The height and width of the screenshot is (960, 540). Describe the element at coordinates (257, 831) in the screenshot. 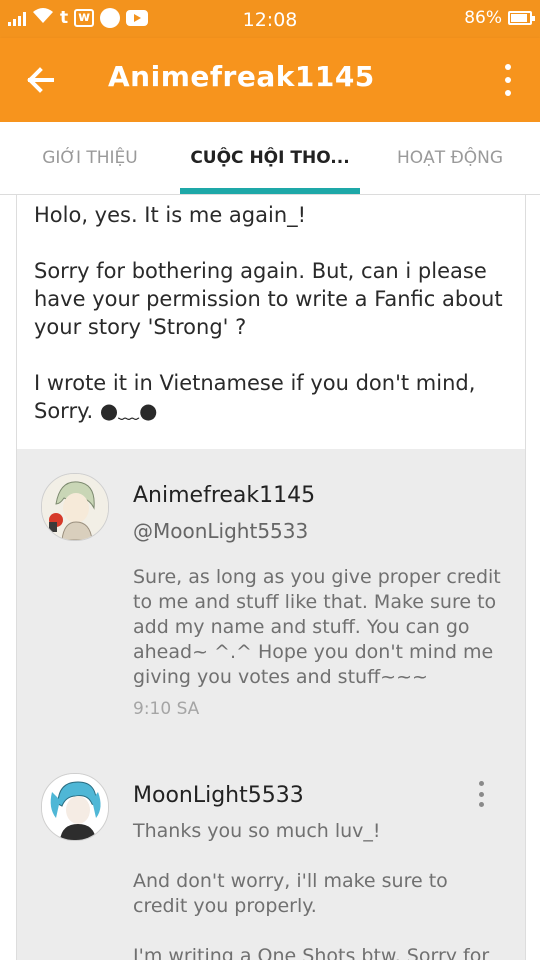

I see `reply-paragraph: Thanks you so much luv_!` at that location.